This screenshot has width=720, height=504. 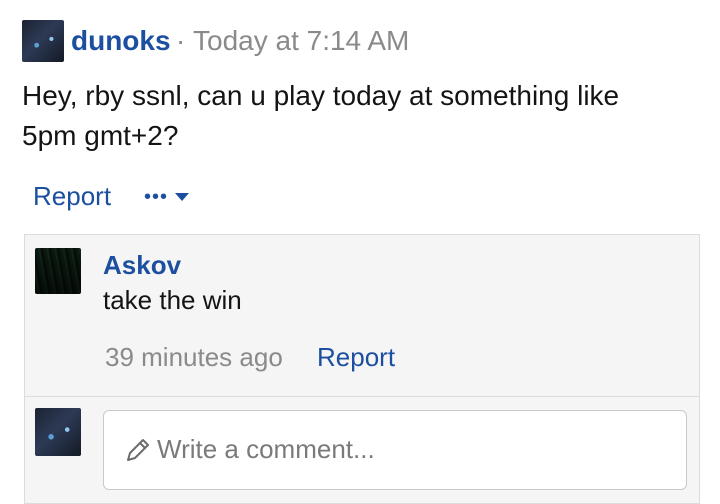 I want to click on post-body-line2: 5pm gmt+2?, so click(x=100, y=135).